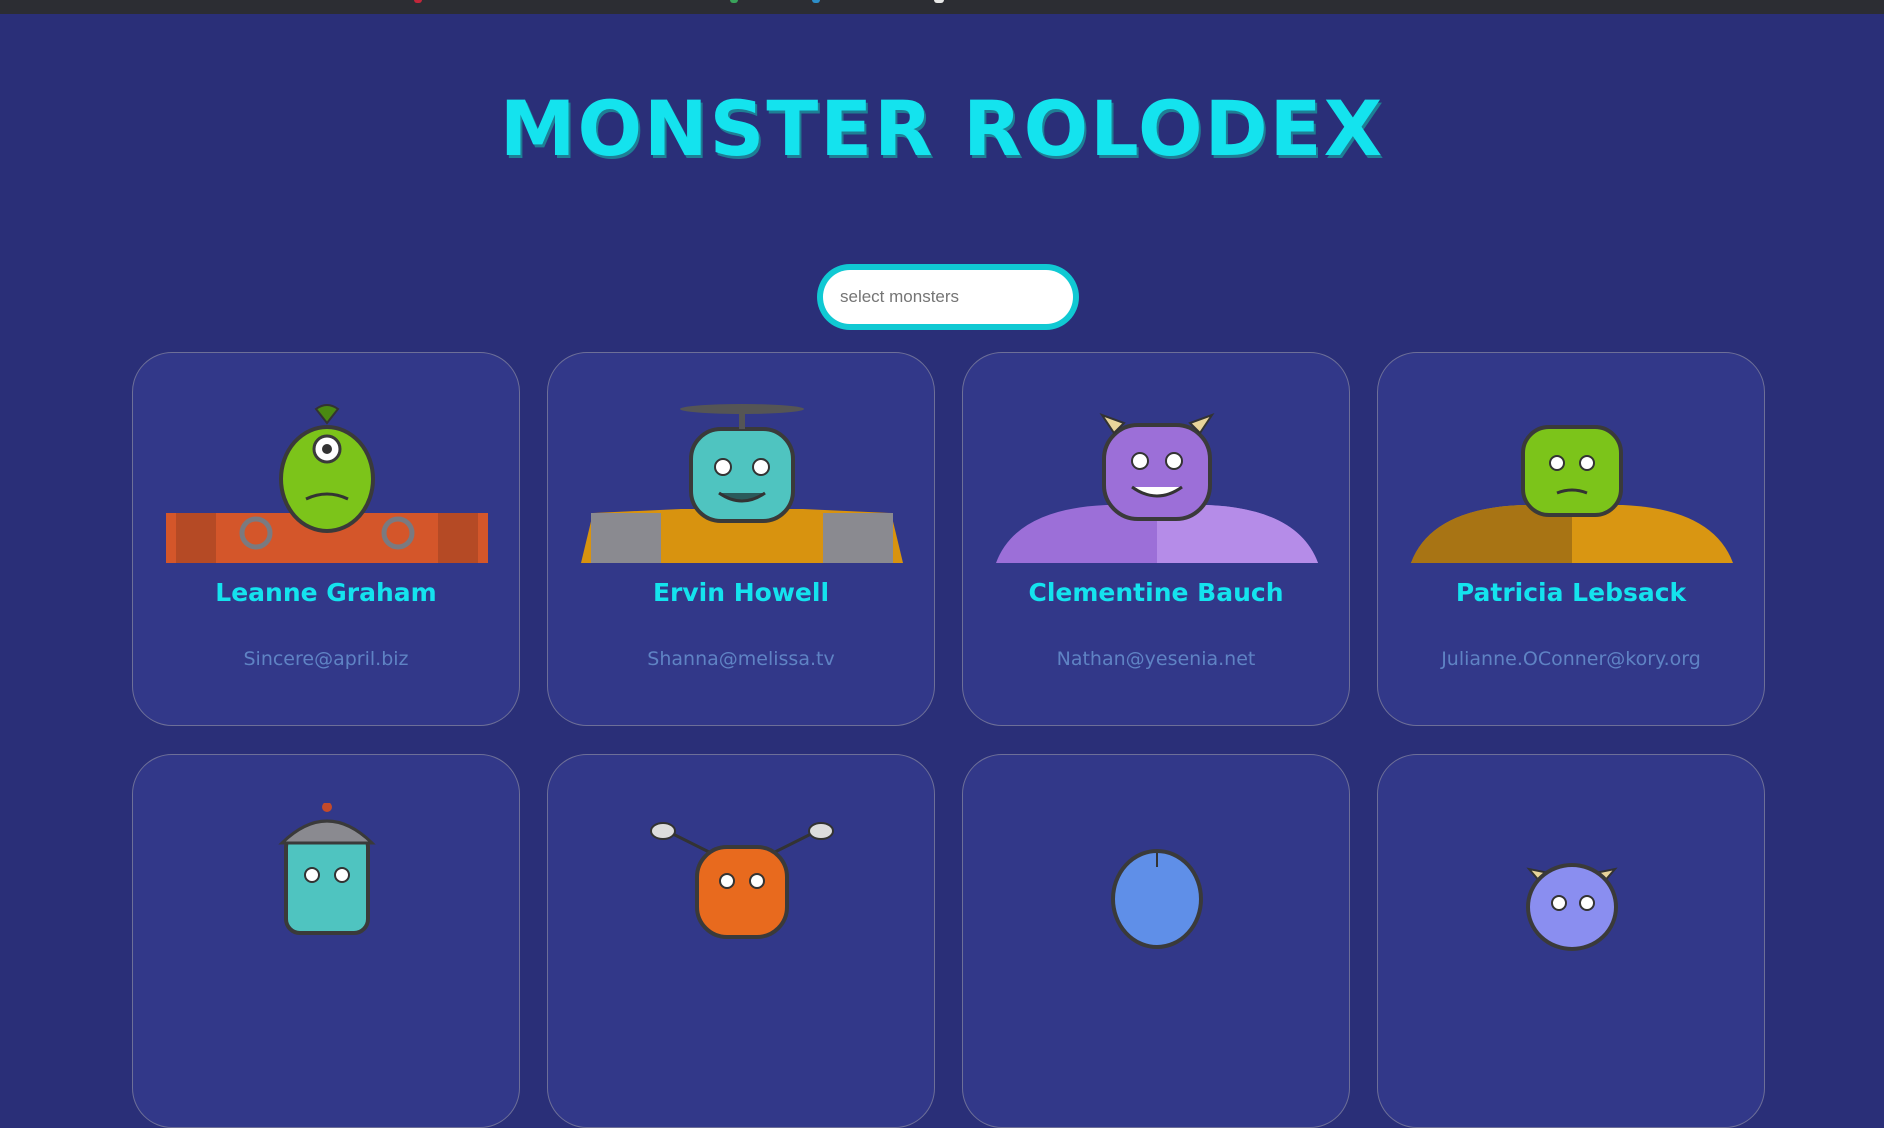 The image size is (1884, 1128). I want to click on monster-card: Ervin Howell Shanna@melissa.tv, so click(741, 539).